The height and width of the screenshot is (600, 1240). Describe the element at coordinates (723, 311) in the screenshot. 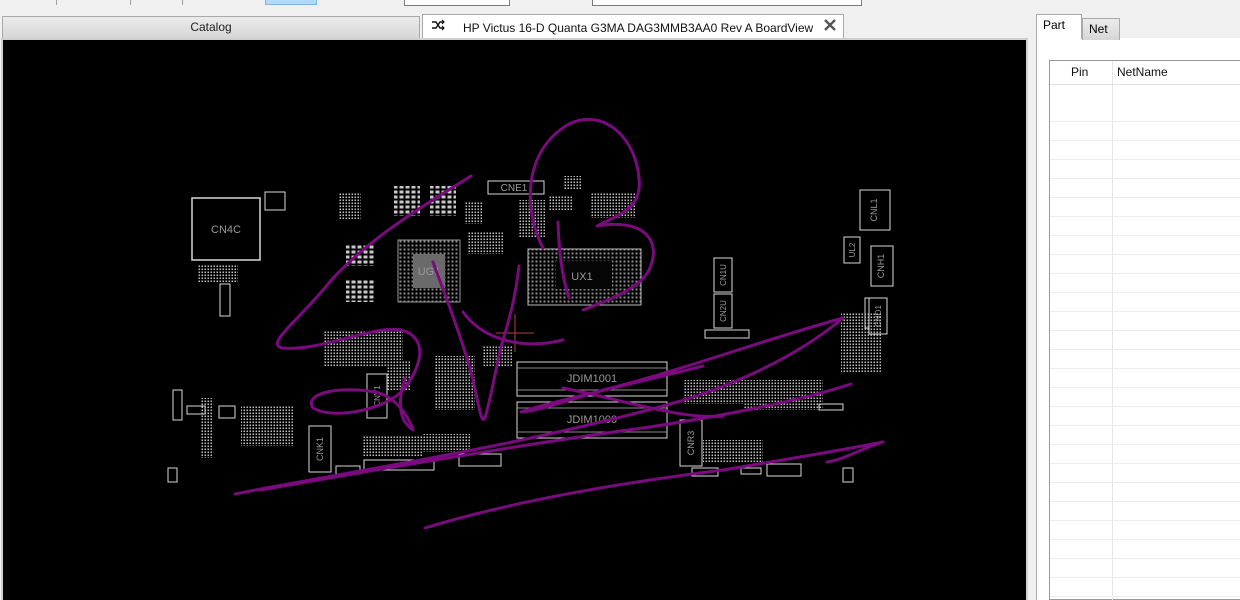

I see `label-cn2u: CN2U` at that location.